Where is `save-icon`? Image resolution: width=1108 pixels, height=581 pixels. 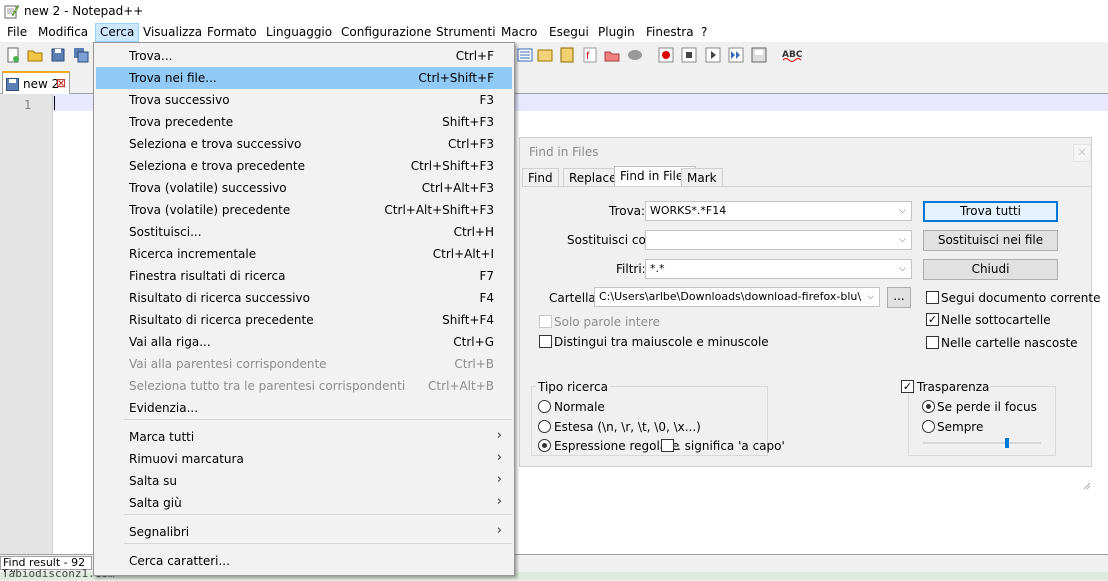 save-icon is located at coordinates (58, 55).